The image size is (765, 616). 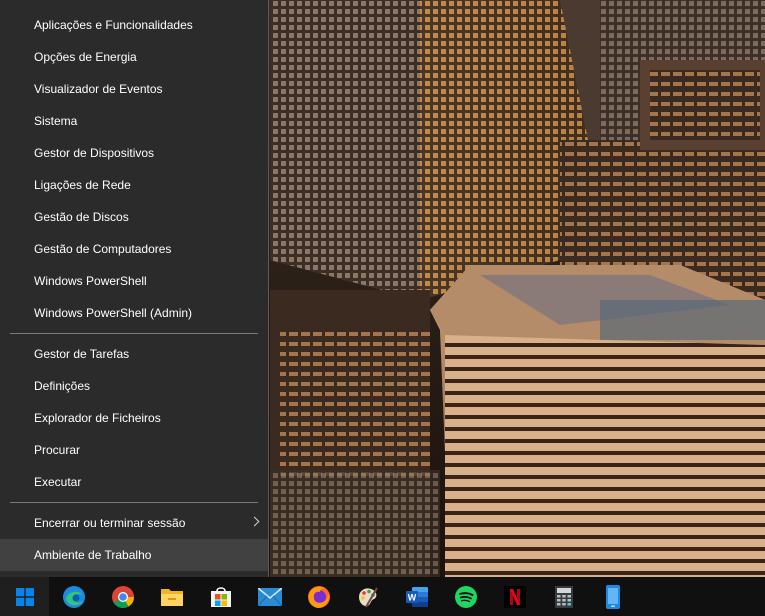 I want to click on taskbar-calculator, so click(x=563, y=596).